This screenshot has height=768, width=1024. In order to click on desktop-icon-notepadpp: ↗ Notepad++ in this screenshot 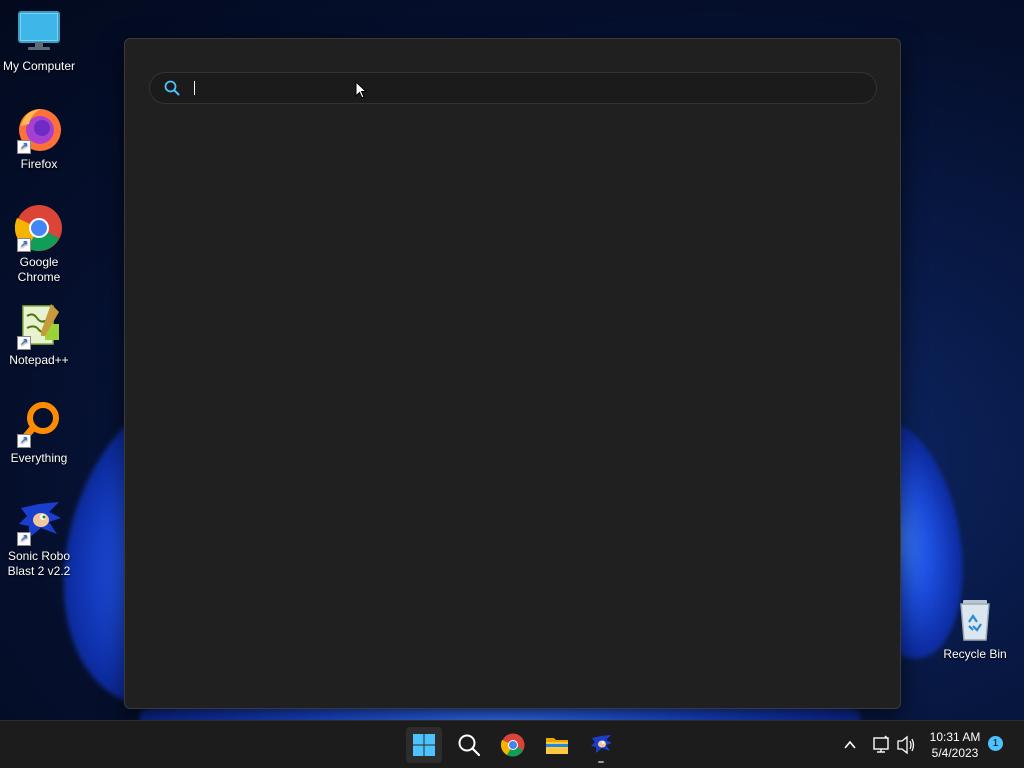, I will do `click(39, 335)`.